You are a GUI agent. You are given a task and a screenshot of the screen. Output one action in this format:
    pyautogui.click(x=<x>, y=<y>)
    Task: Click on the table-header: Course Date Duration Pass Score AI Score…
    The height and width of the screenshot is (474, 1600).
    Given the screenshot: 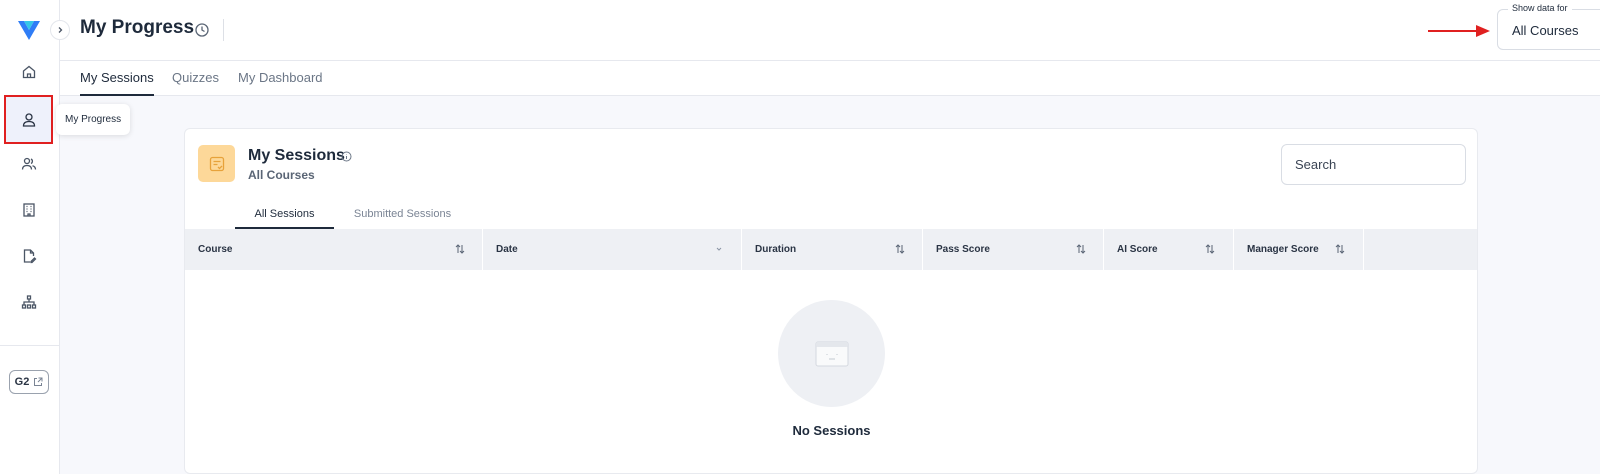 What is the action you would take?
    pyautogui.click(x=831, y=249)
    